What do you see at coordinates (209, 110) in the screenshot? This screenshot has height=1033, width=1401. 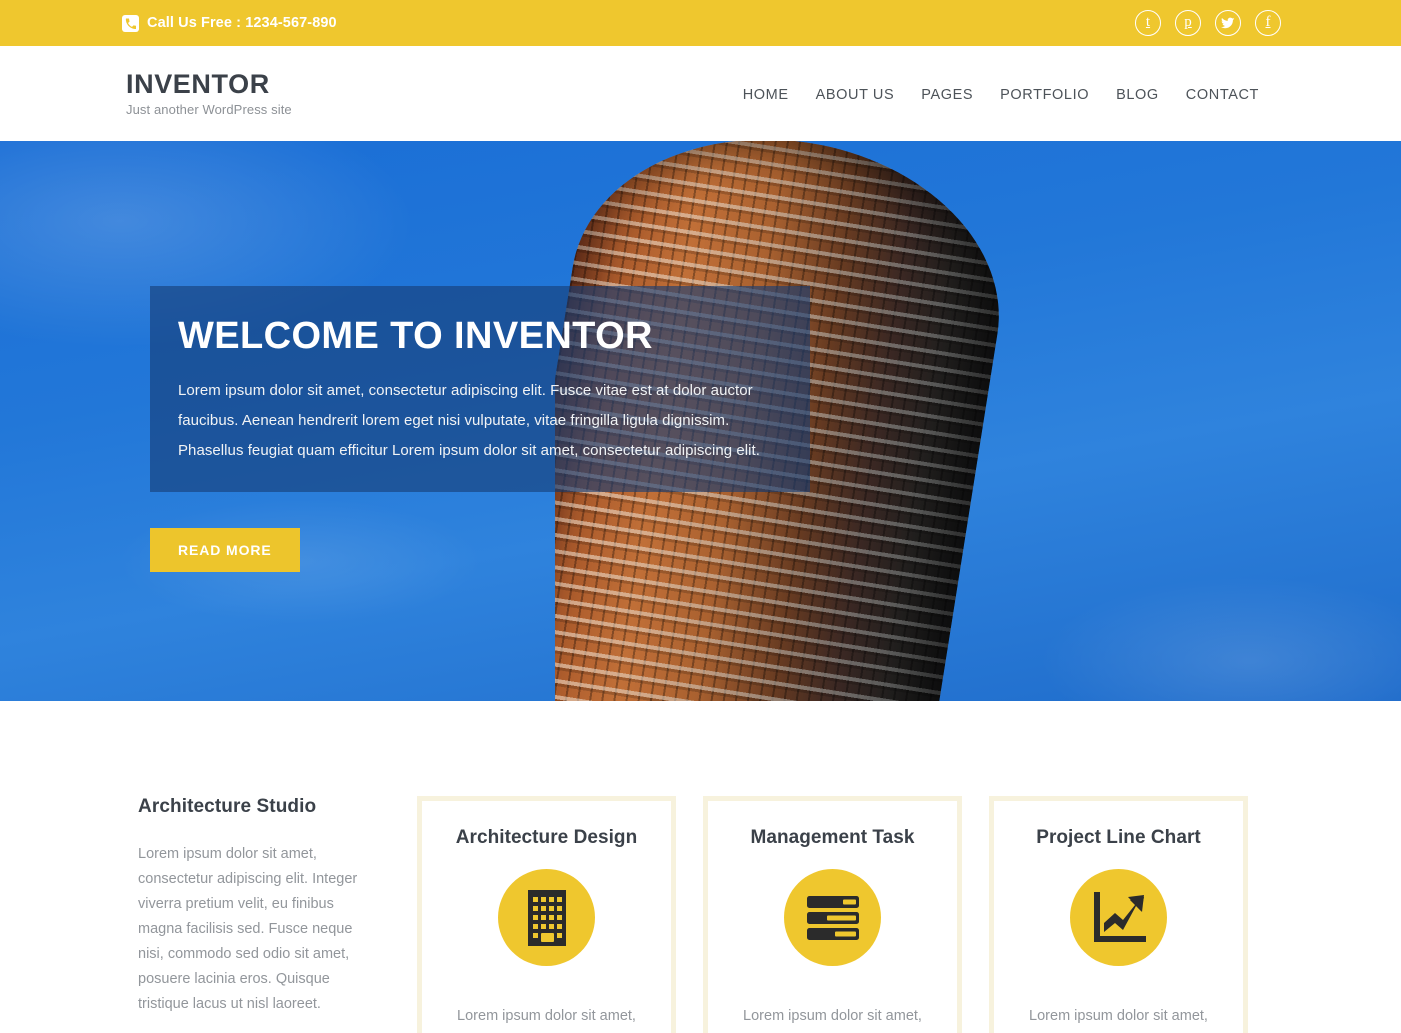 I see `site-tagline: Just another WordPress site` at bounding box center [209, 110].